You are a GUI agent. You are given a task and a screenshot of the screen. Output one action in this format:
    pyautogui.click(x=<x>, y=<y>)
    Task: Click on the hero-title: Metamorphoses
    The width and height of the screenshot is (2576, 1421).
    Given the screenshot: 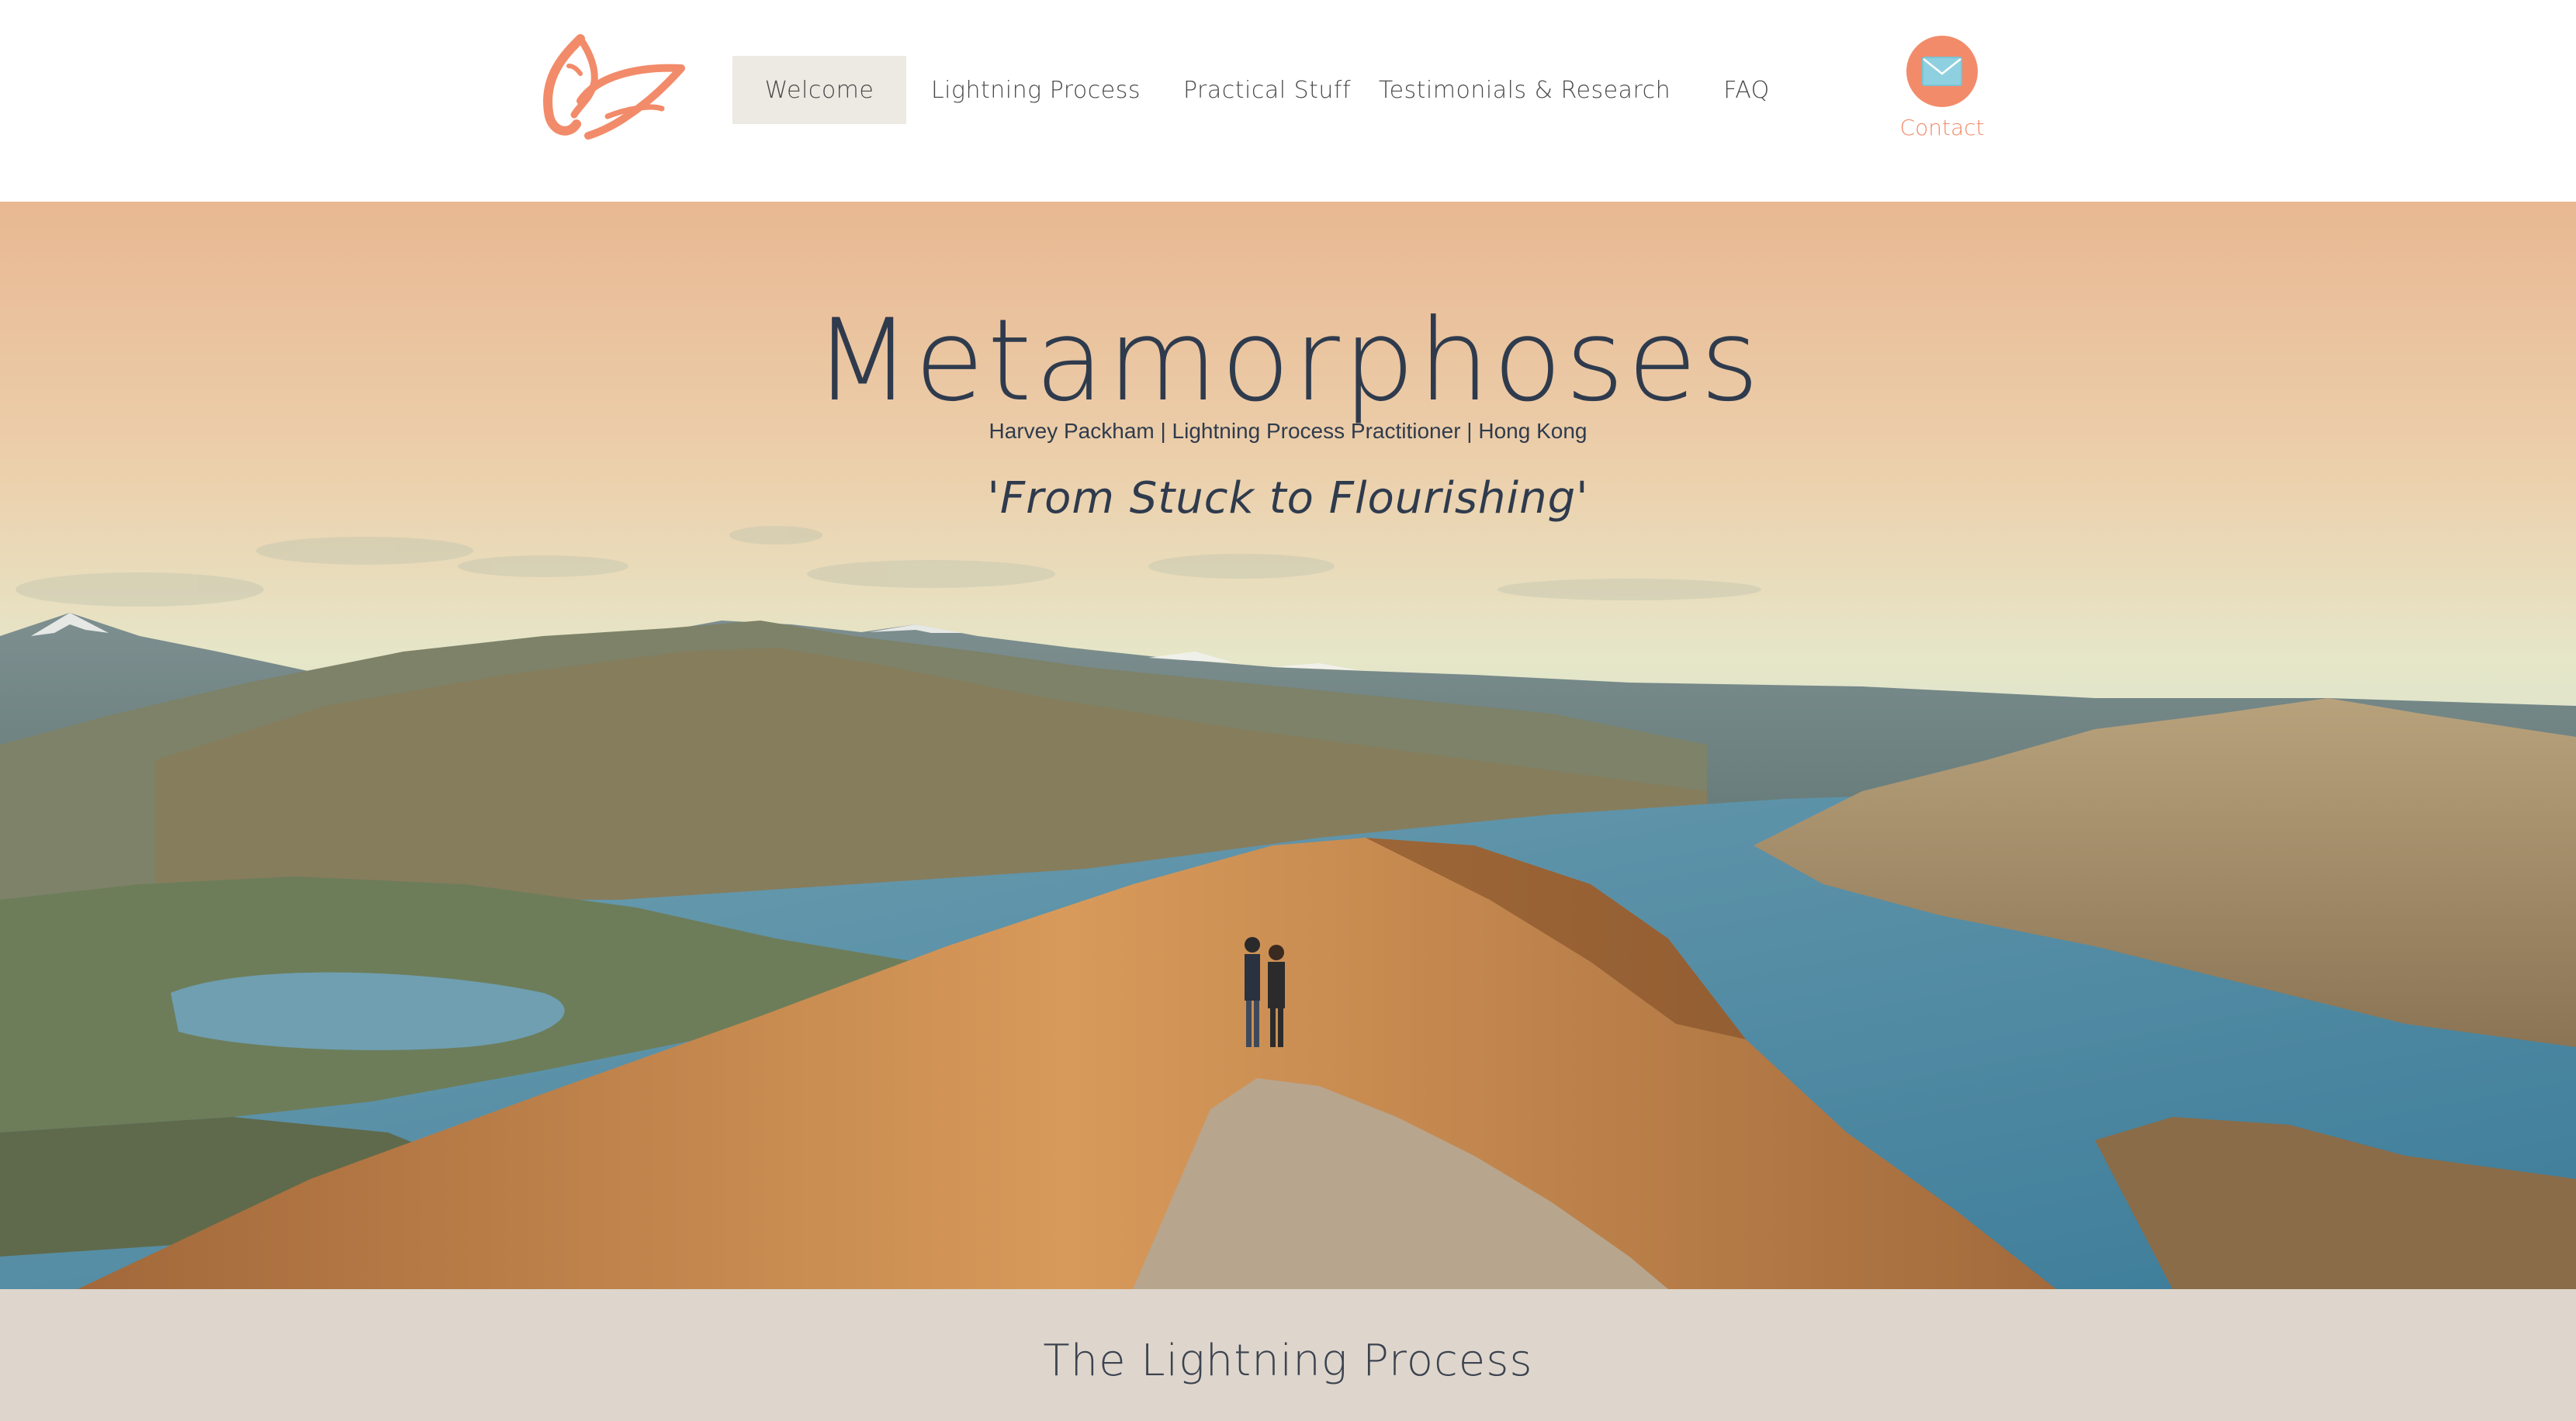 What is the action you would take?
    pyautogui.click(x=1288, y=361)
    